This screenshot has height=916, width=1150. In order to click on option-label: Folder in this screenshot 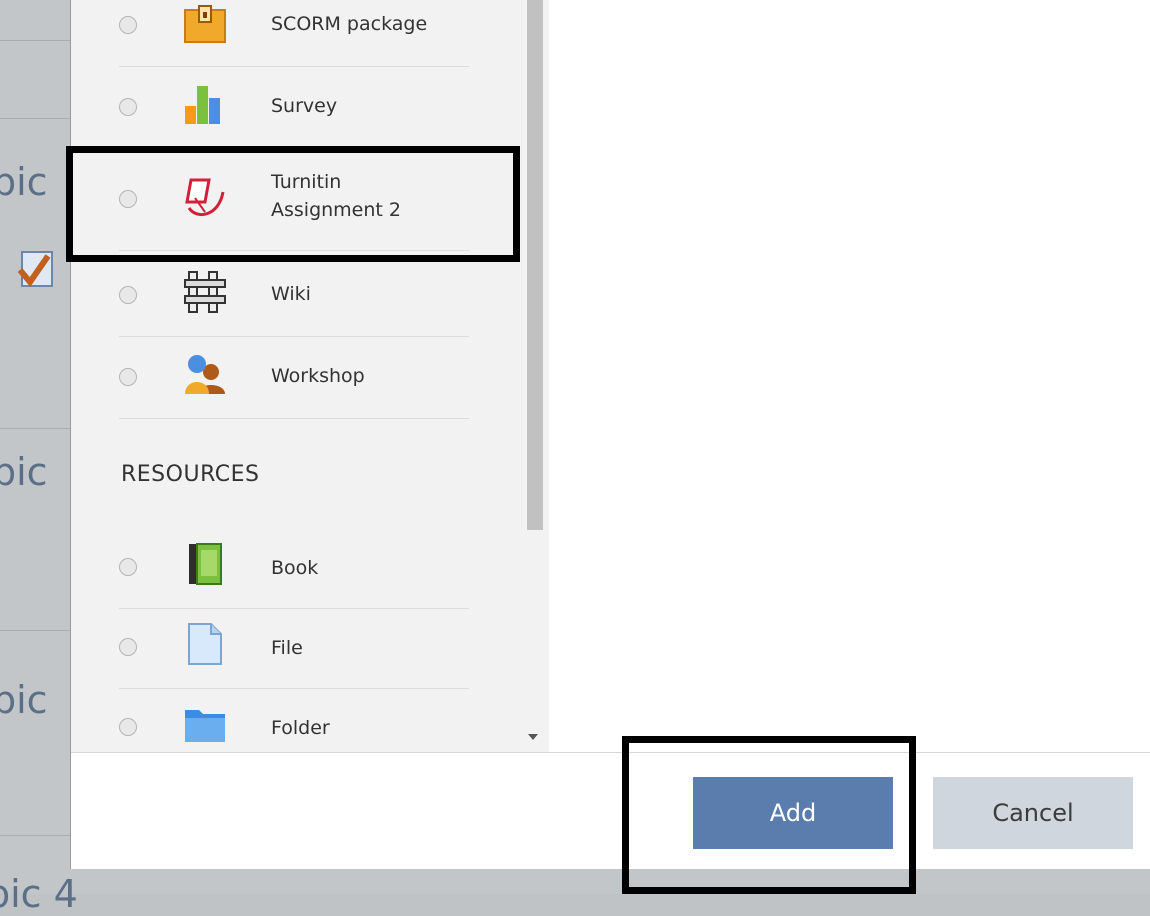, I will do `click(300, 728)`.